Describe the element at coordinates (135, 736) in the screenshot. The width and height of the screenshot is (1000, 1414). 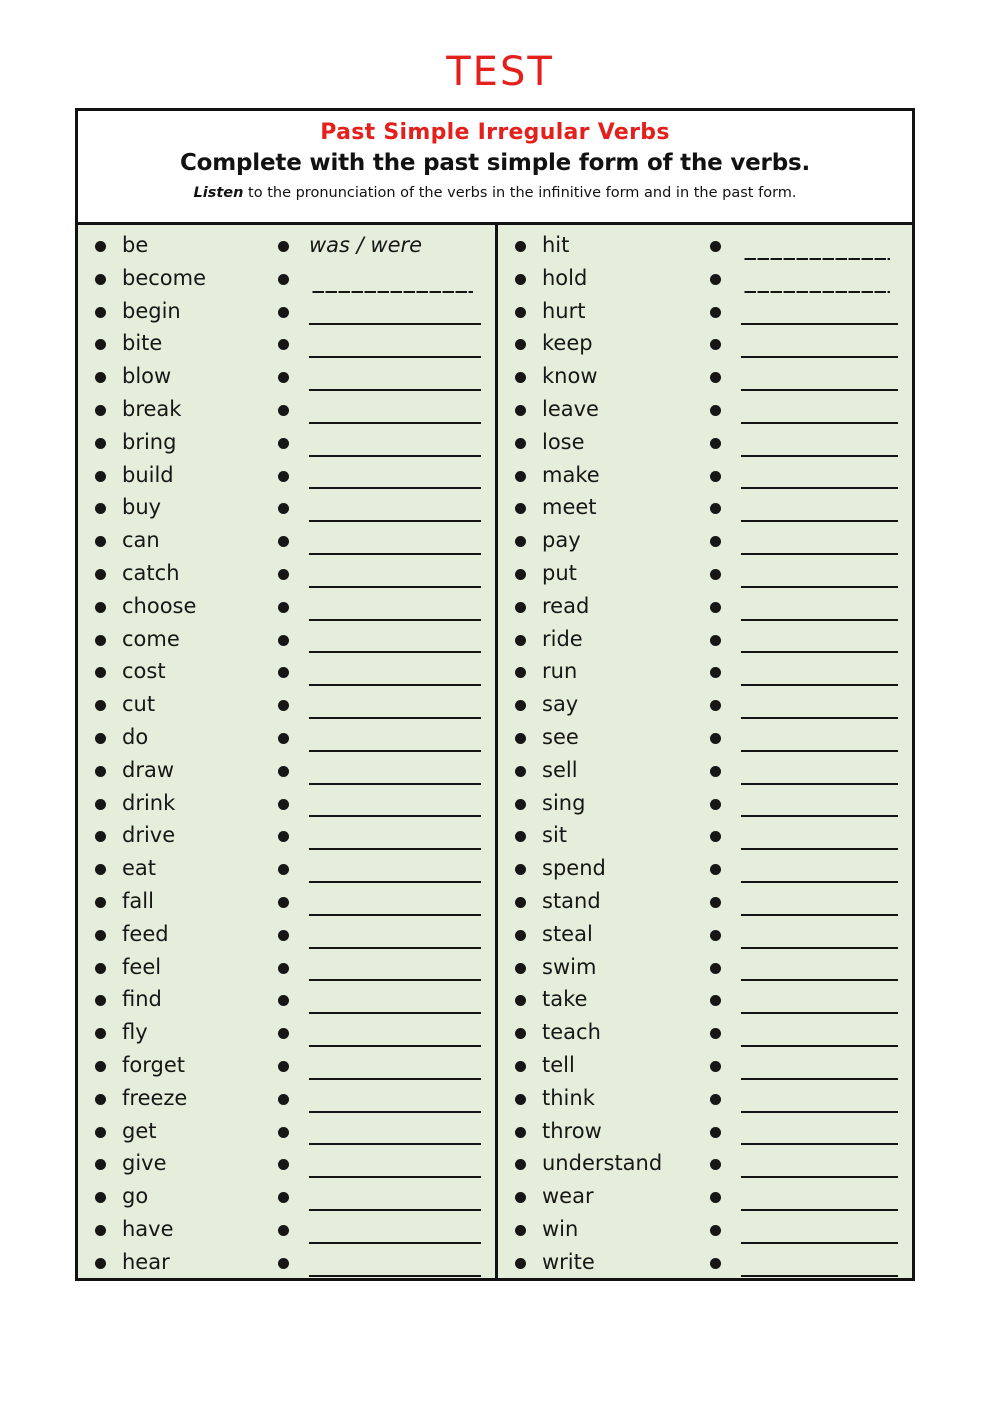
I see `infinitive-verb-label: do` at that location.